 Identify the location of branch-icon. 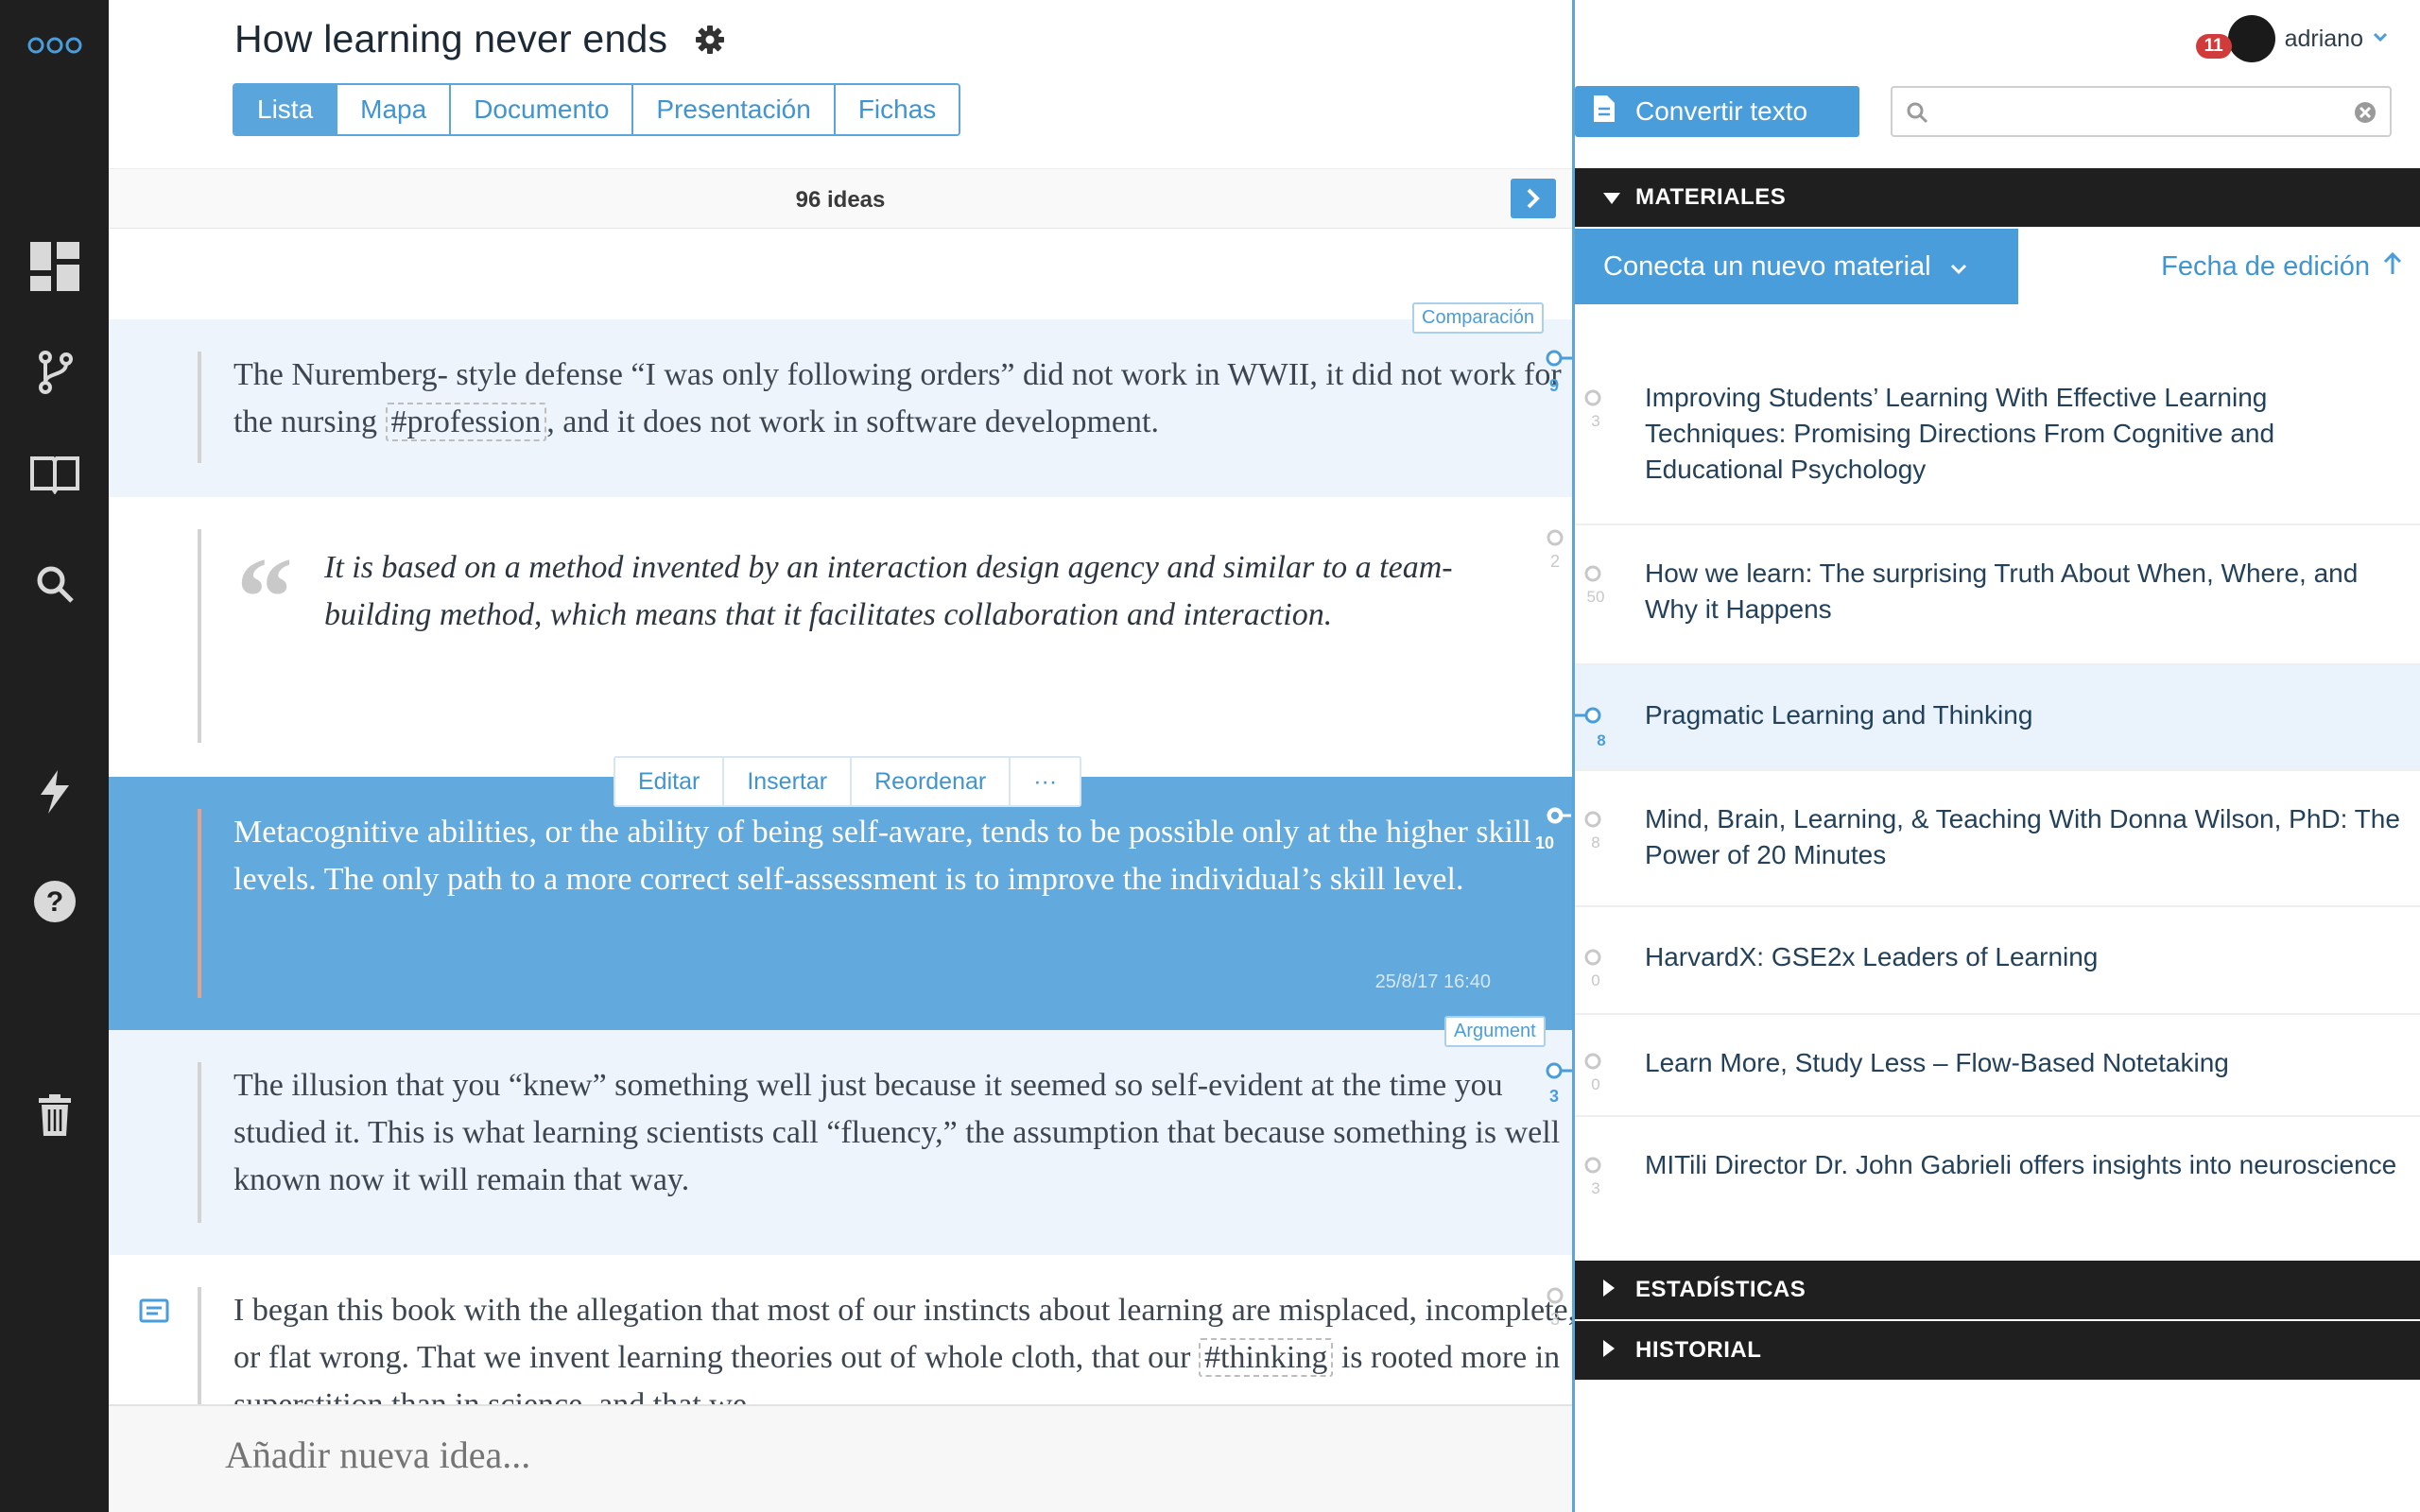
(54, 372).